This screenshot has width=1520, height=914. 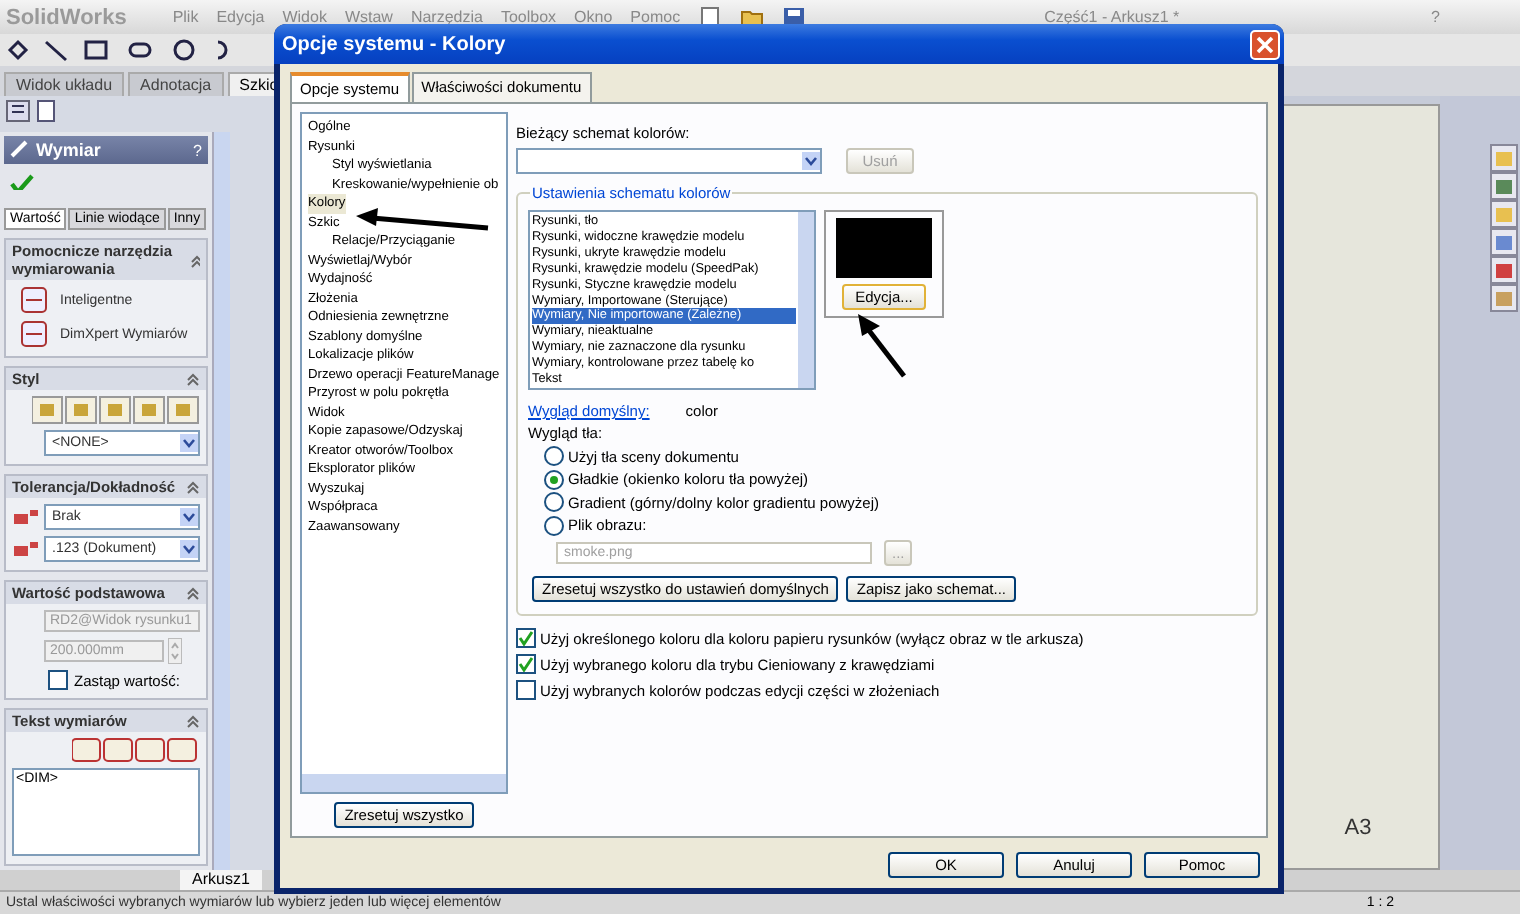 What do you see at coordinates (1358, 828) in the screenshot?
I see `sheet-size: A3` at bounding box center [1358, 828].